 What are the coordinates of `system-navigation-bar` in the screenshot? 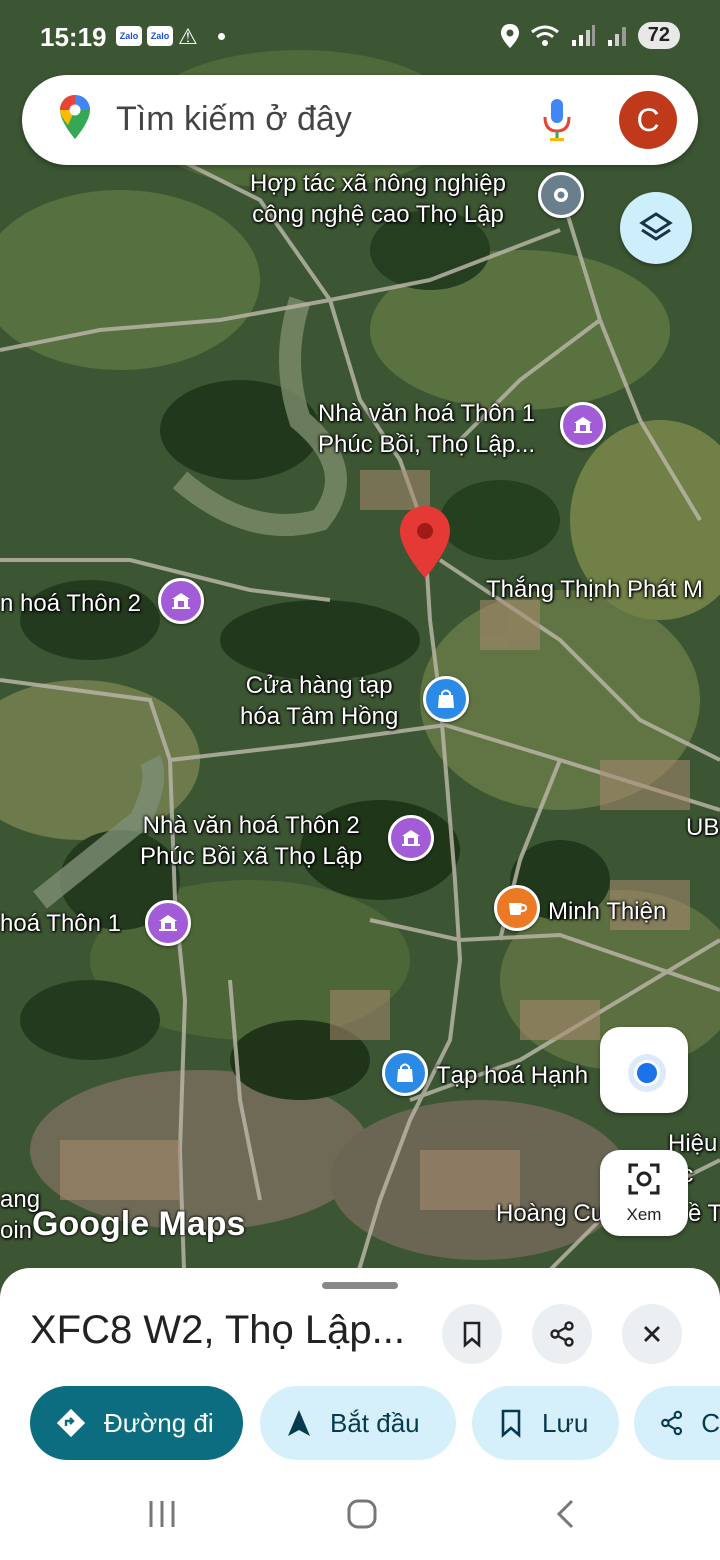 It's located at (360, 1515).